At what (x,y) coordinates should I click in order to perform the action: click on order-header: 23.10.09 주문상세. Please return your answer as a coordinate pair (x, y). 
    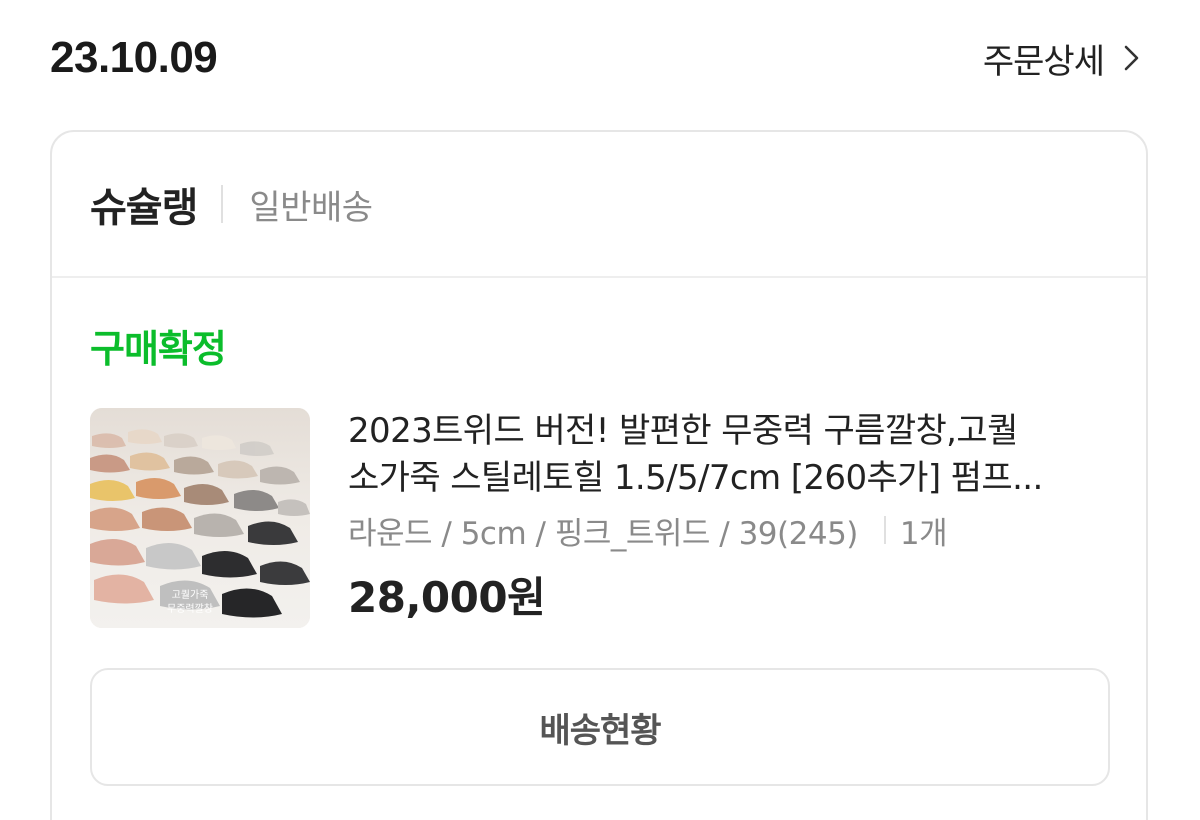
    Looking at the image, I should click on (595, 58).